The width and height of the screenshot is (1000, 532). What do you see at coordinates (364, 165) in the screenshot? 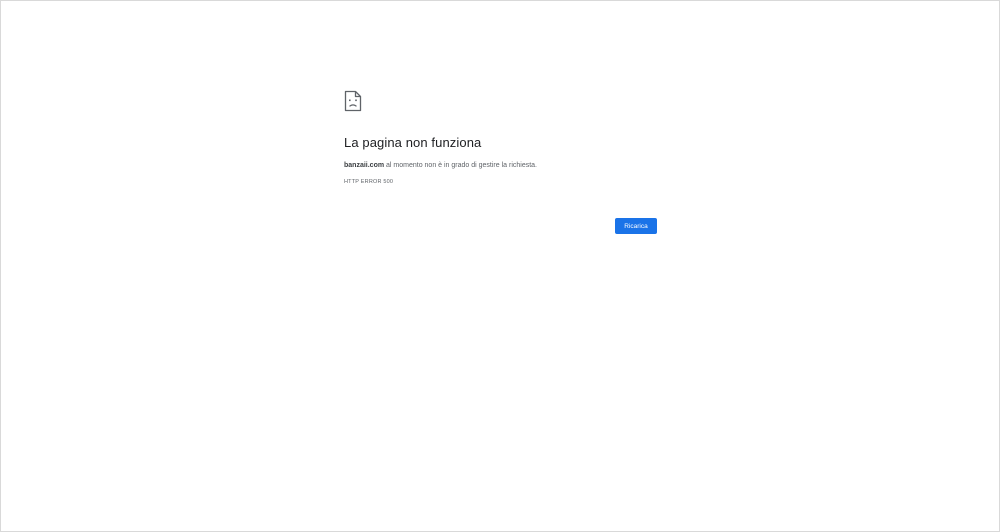
I see `error-domain: banzaii.com` at bounding box center [364, 165].